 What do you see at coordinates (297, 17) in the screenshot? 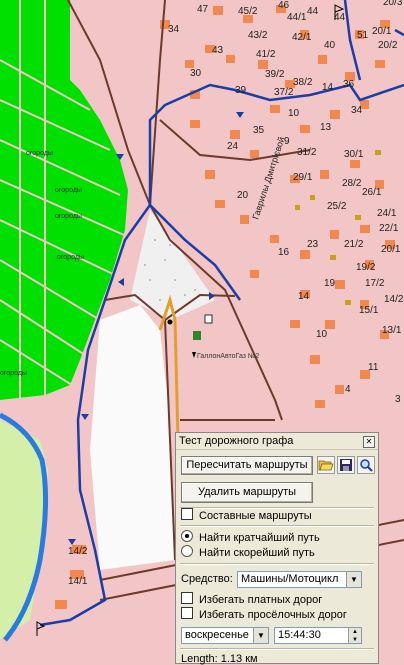
I see `svg-text: 44/1` at bounding box center [297, 17].